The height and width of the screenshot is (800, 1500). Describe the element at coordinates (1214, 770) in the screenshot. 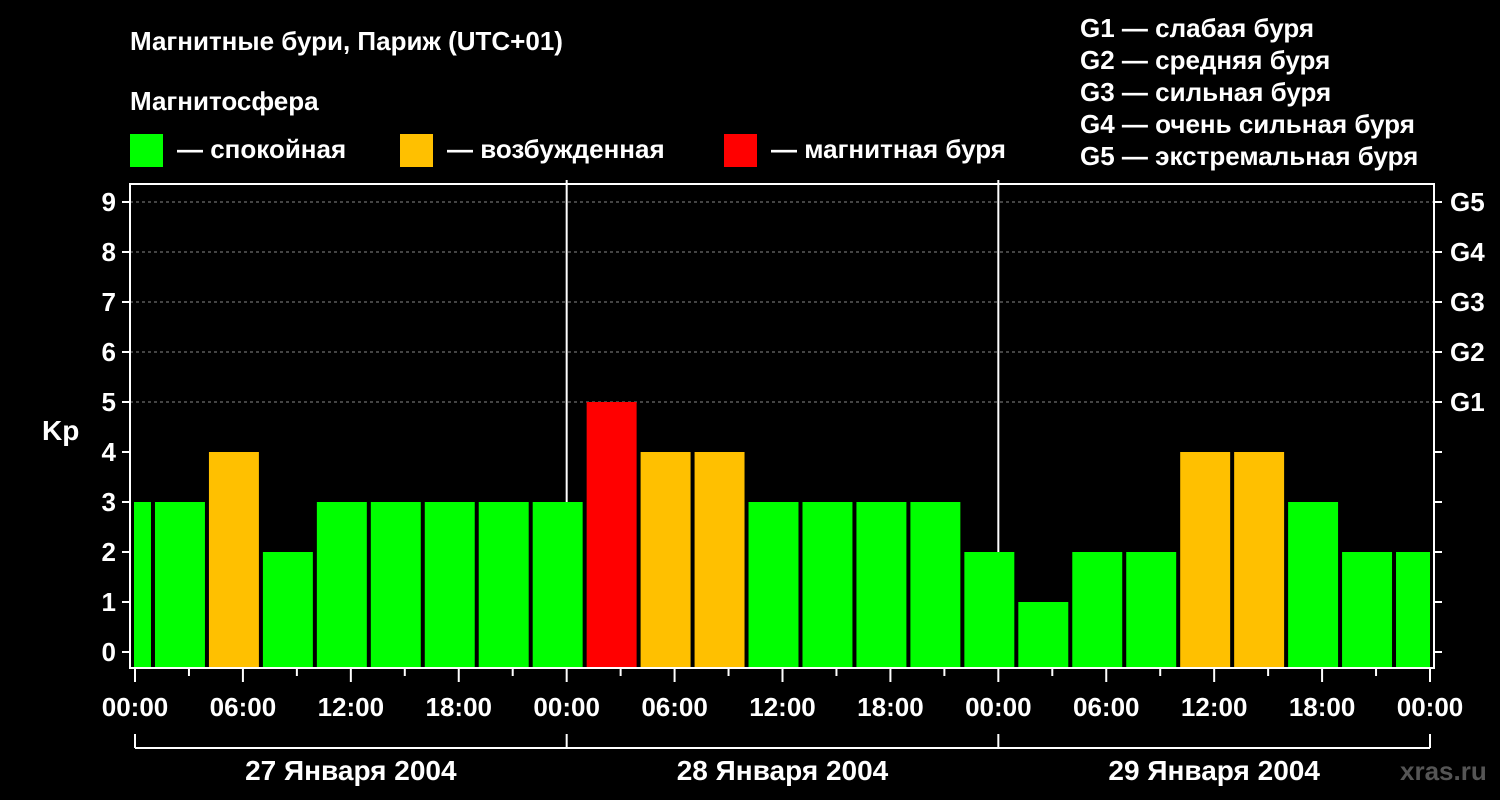

I see `date-label: 29 Января 2004` at that location.